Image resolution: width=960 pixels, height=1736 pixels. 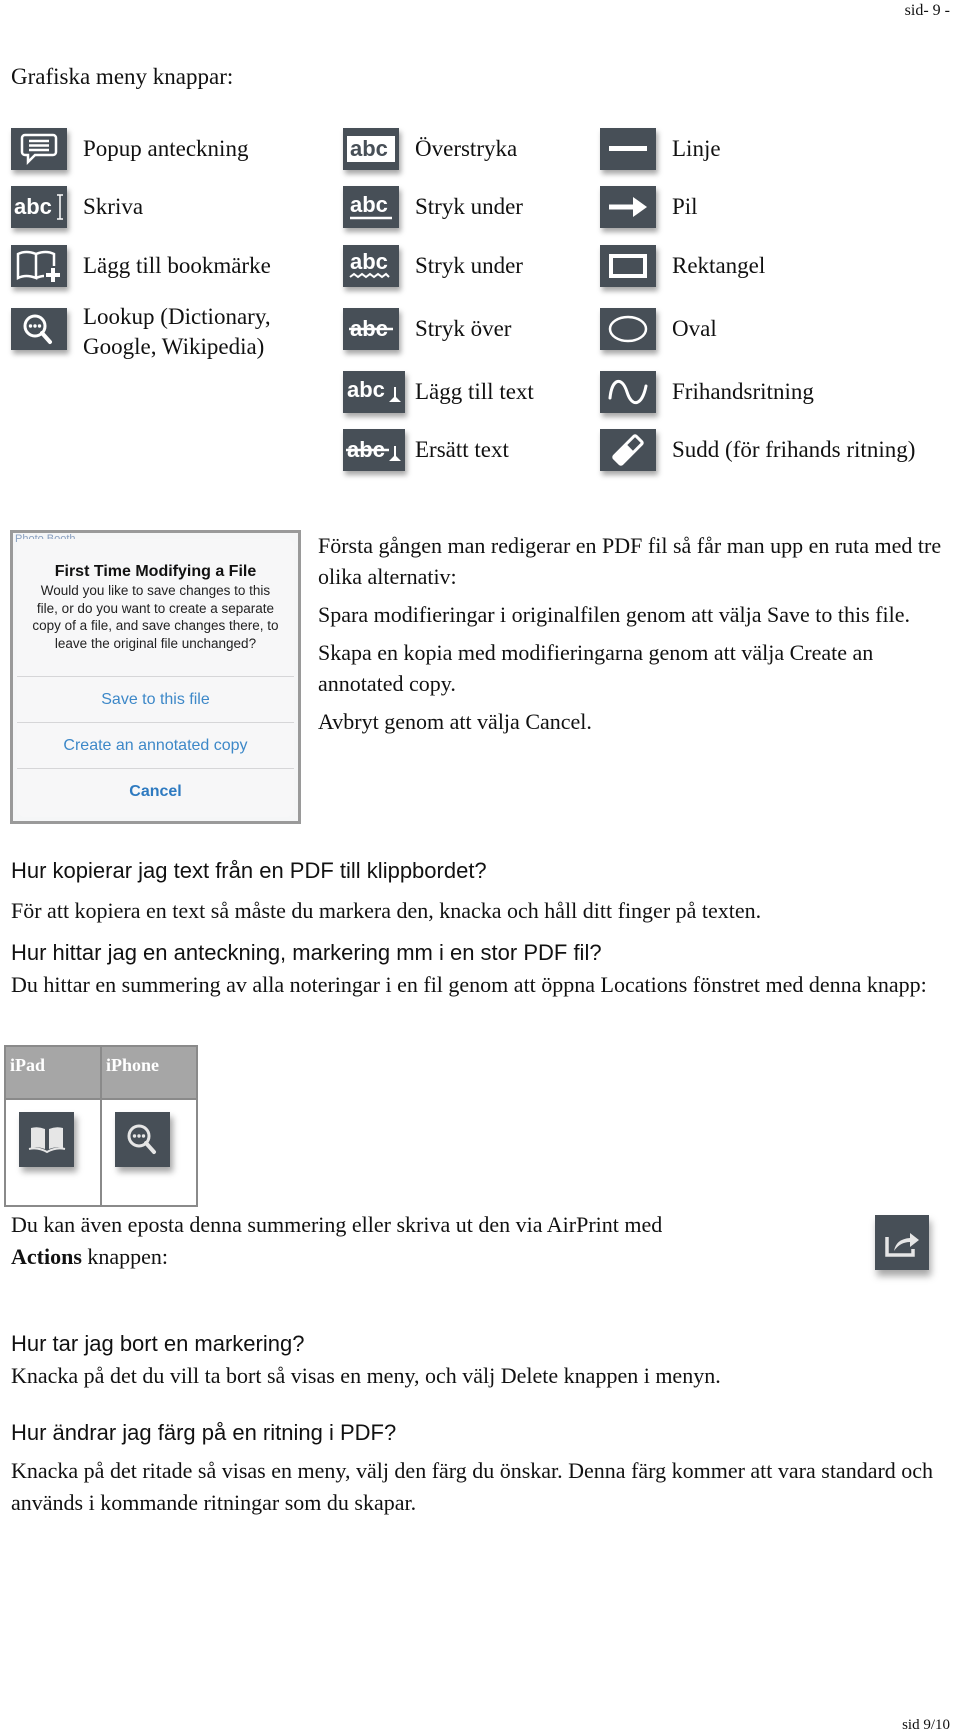 I want to click on menu-item-insert-text: abc Lägg till text, so click(x=438, y=392).